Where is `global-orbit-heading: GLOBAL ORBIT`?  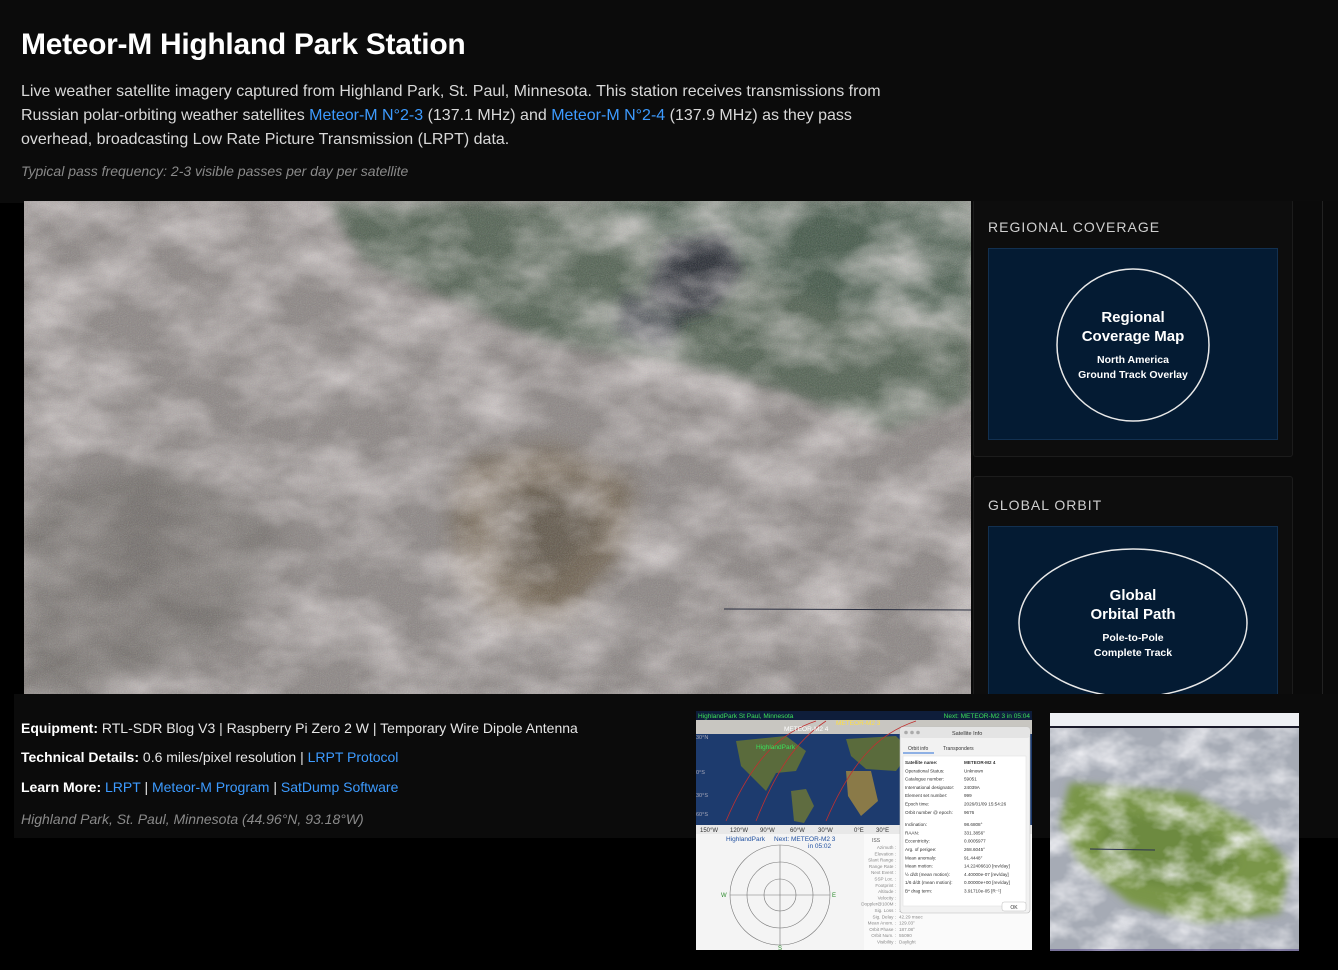
global-orbit-heading: GLOBAL ORBIT is located at coordinates (1045, 505).